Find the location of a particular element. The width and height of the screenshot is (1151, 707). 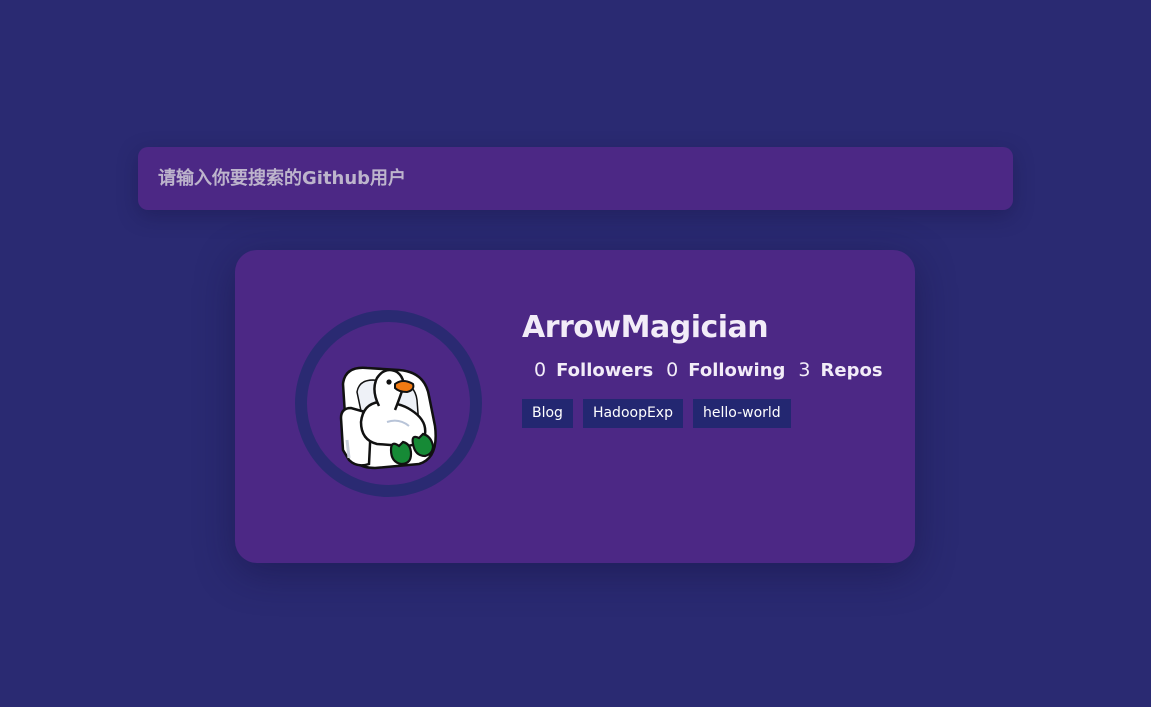

profile-stats: 0 Followers 0 Following 3 Repos is located at coordinates (712, 370).